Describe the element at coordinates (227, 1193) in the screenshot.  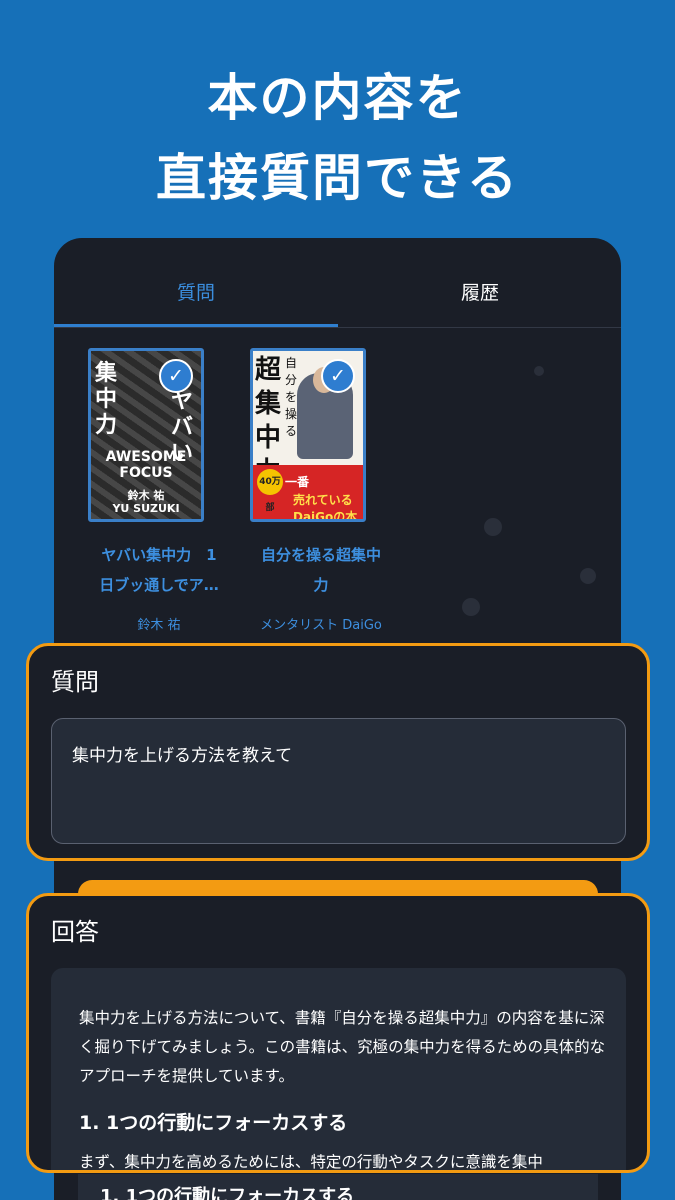
I see `answer-overflow-heading: 1. 1つの行動にフォーカスする` at that location.